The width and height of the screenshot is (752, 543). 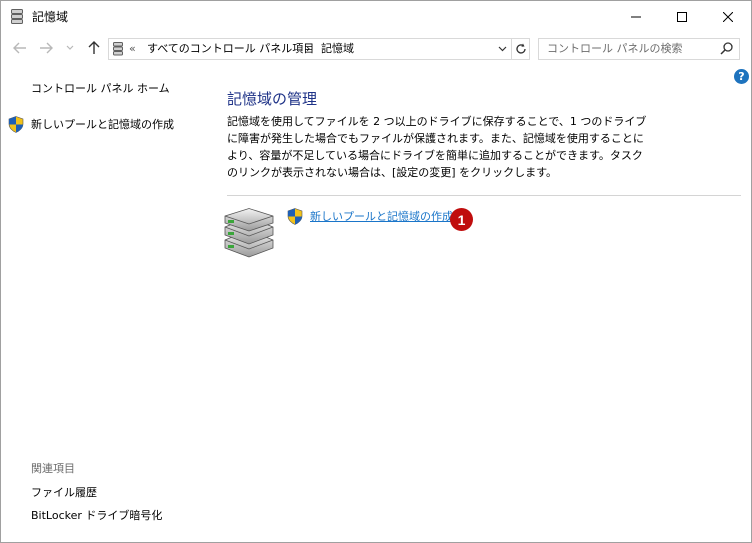 I want to click on title-bar: 記憶域, so click(x=376, y=16).